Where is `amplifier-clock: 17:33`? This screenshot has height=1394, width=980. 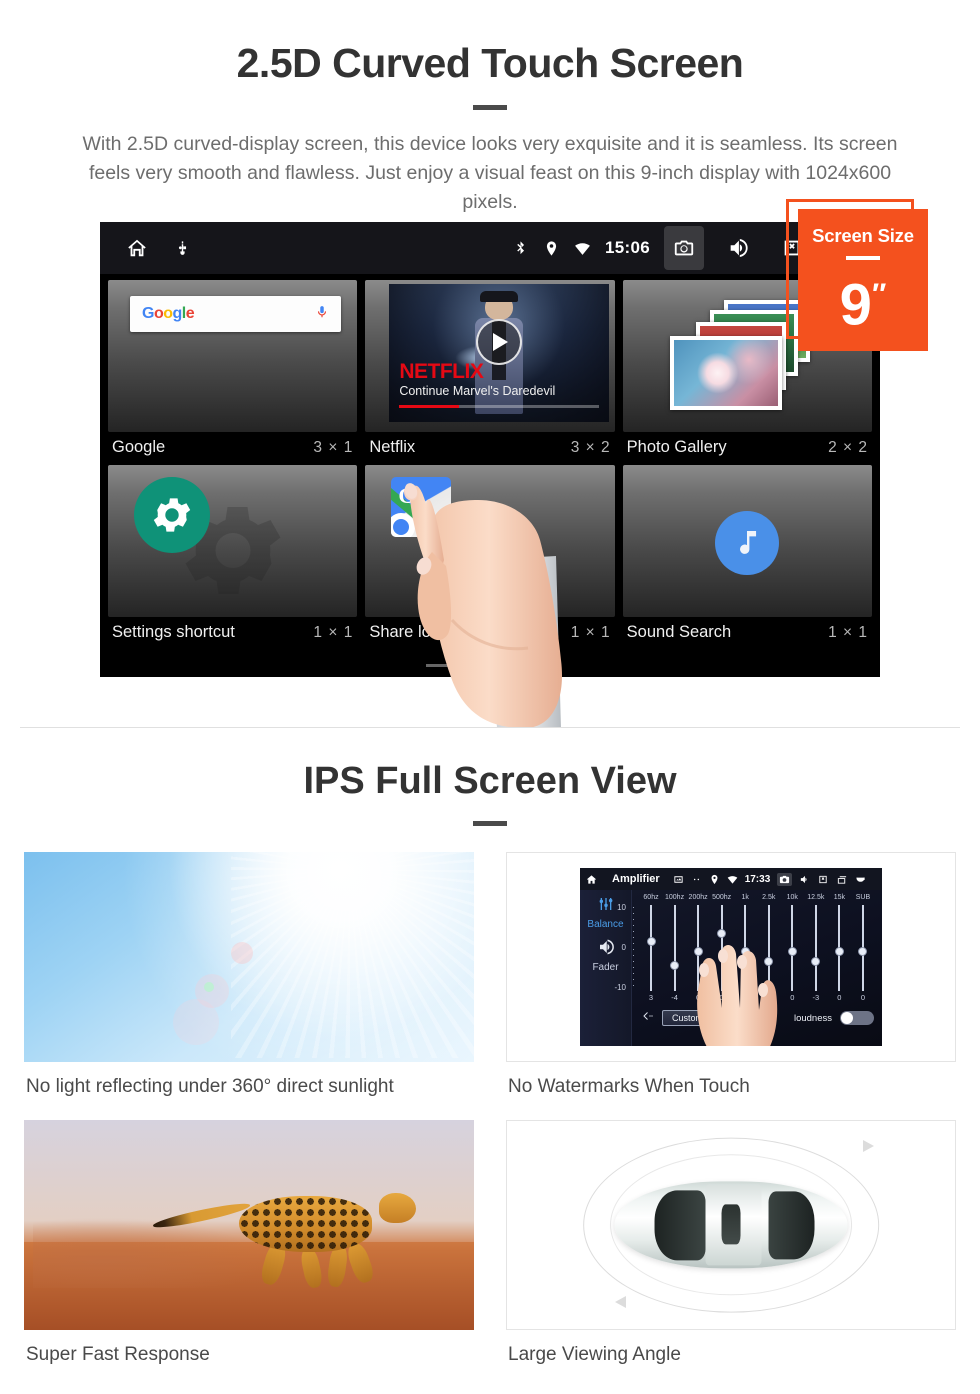
amplifier-clock: 17:33 is located at coordinates (757, 879).